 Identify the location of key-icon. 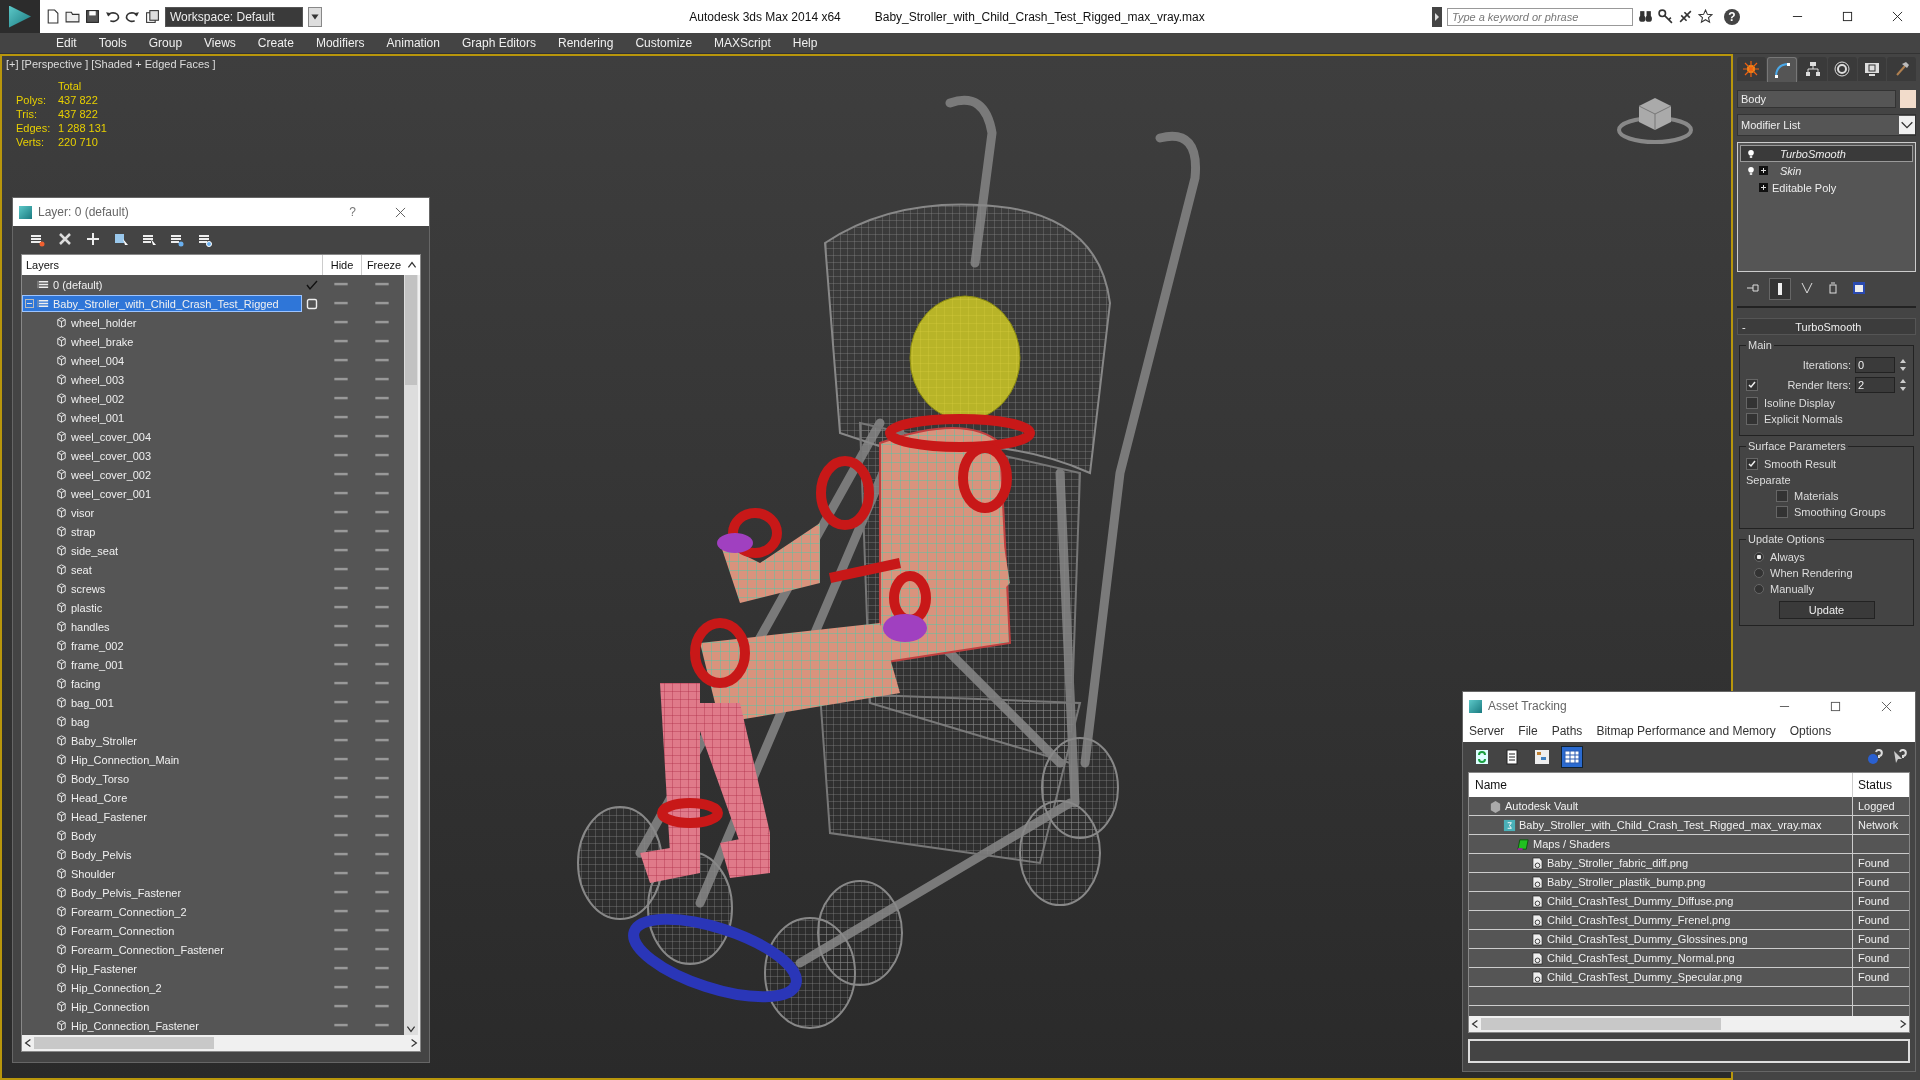
(1665, 16).